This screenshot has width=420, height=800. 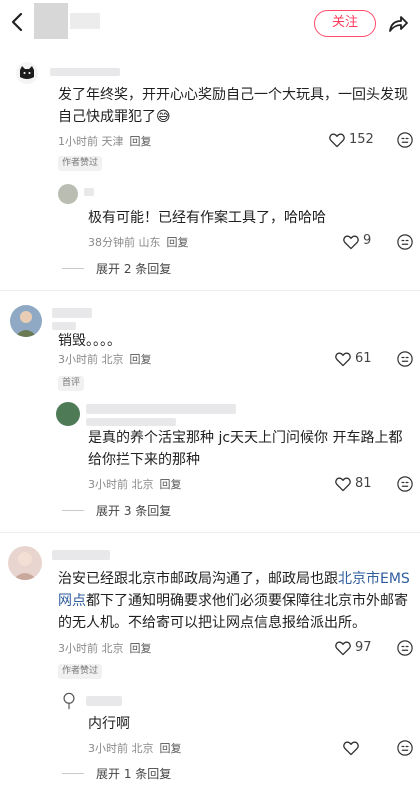 I want to click on expand-replies-button: 展开 3 条回复, so click(x=133, y=510).